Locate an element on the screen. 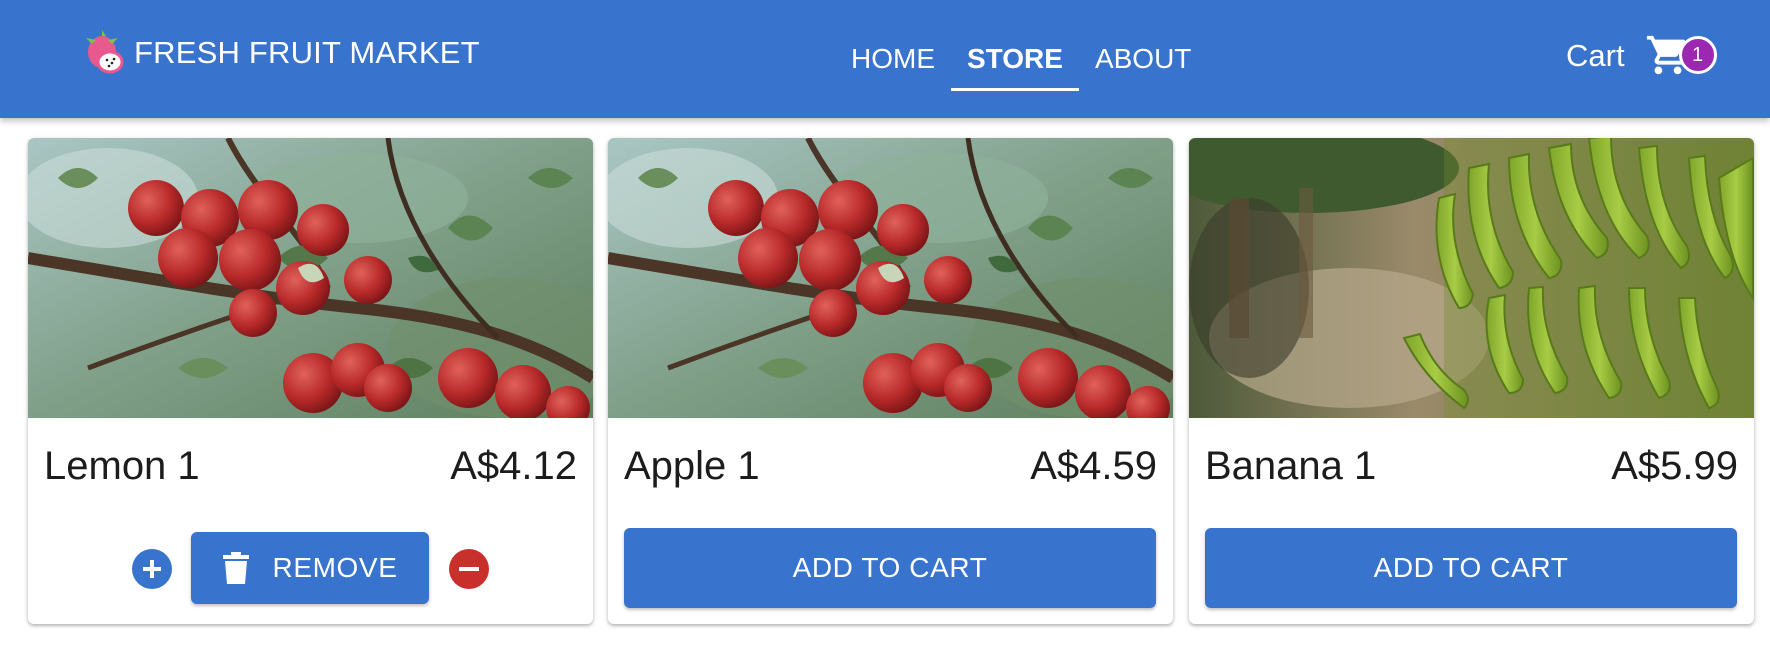  nav-store: STORE is located at coordinates (1015, 59).